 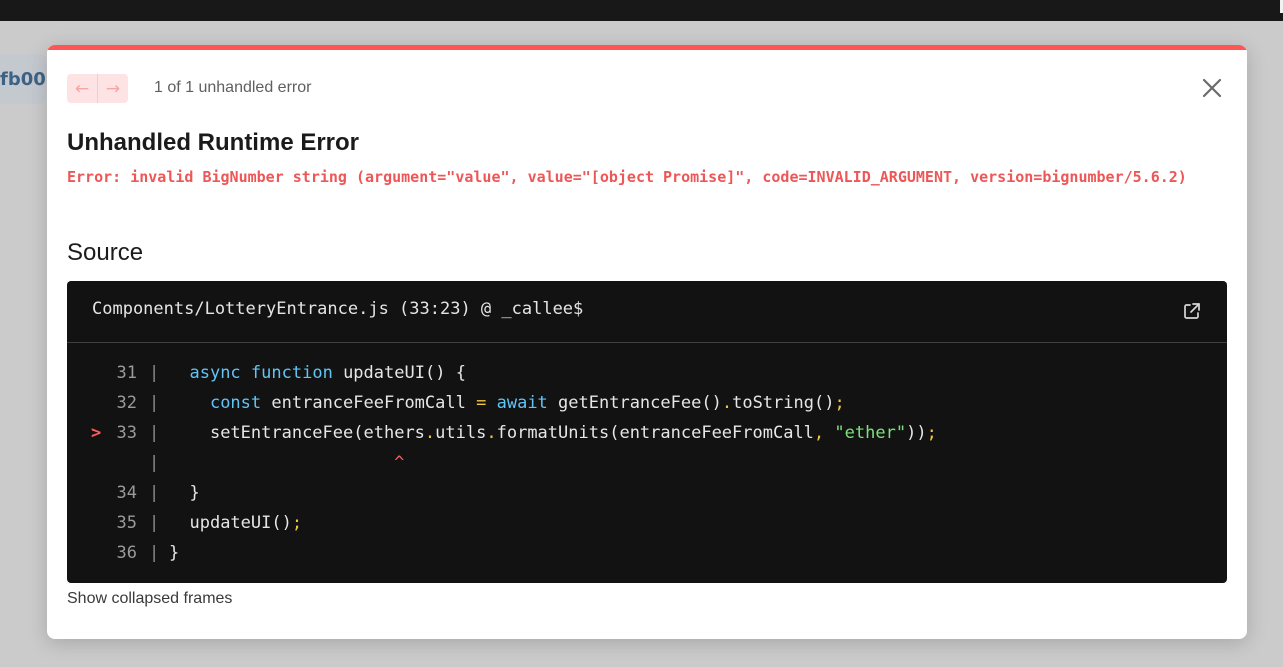 I want to click on code-line: 36 |}, so click(x=647, y=553).